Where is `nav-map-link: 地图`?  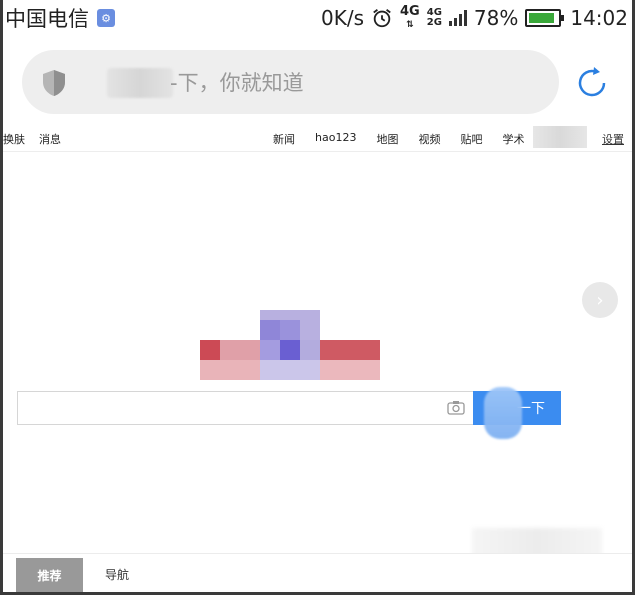
nav-map-link: 地图 is located at coordinates (387, 139).